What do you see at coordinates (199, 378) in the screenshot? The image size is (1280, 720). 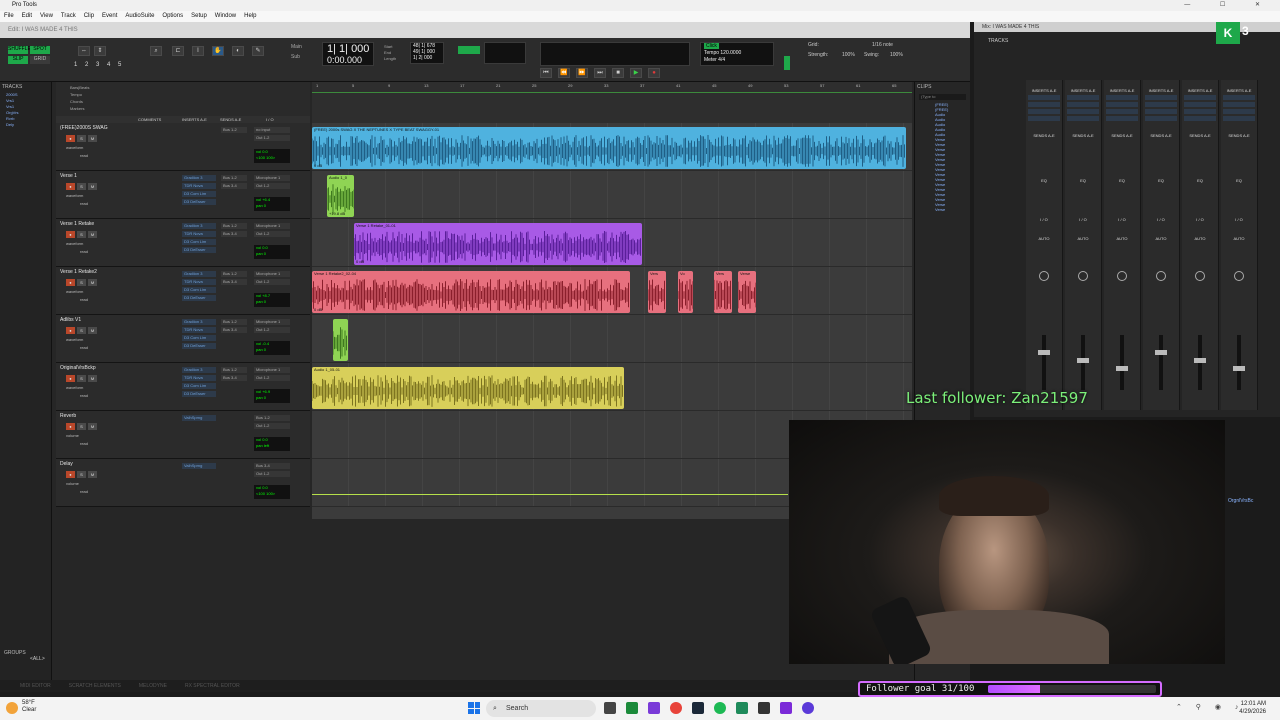 I see `insert-slot: TDR Nova` at bounding box center [199, 378].